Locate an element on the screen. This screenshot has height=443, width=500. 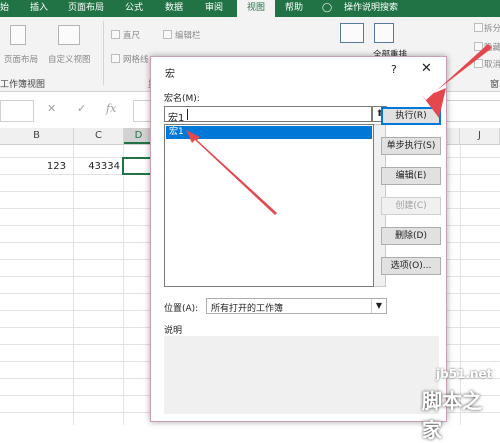
arrow-to-run-button is located at coordinates (456, 81).